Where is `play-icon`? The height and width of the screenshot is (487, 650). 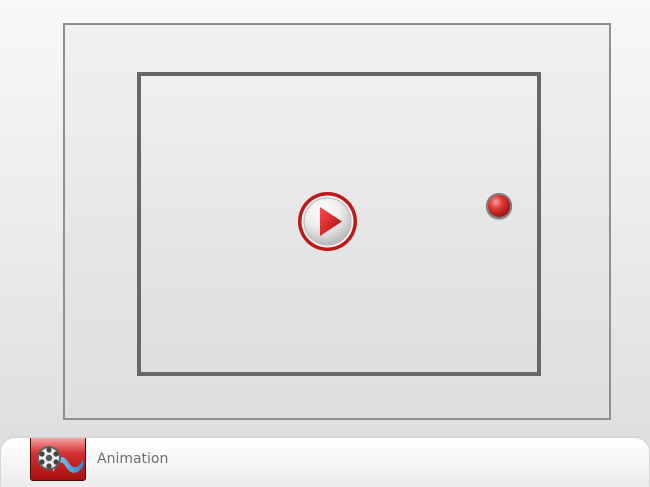
play-icon is located at coordinates (327, 221).